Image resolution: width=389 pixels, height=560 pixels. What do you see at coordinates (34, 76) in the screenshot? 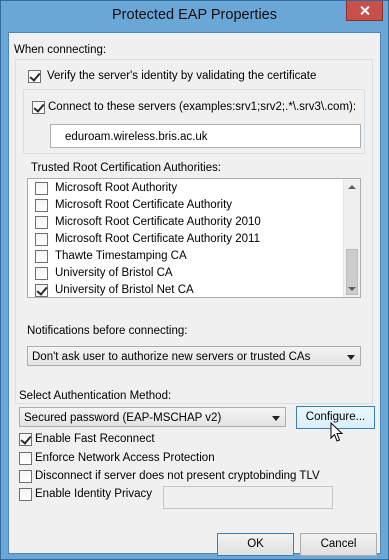
I see `verify-identity-checkbox` at bounding box center [34, 76].